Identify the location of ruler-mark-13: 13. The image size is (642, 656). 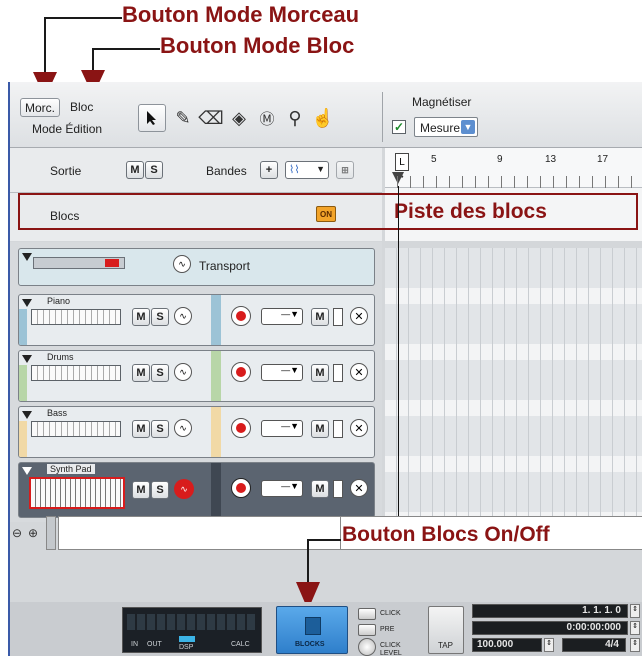
(551, 159).